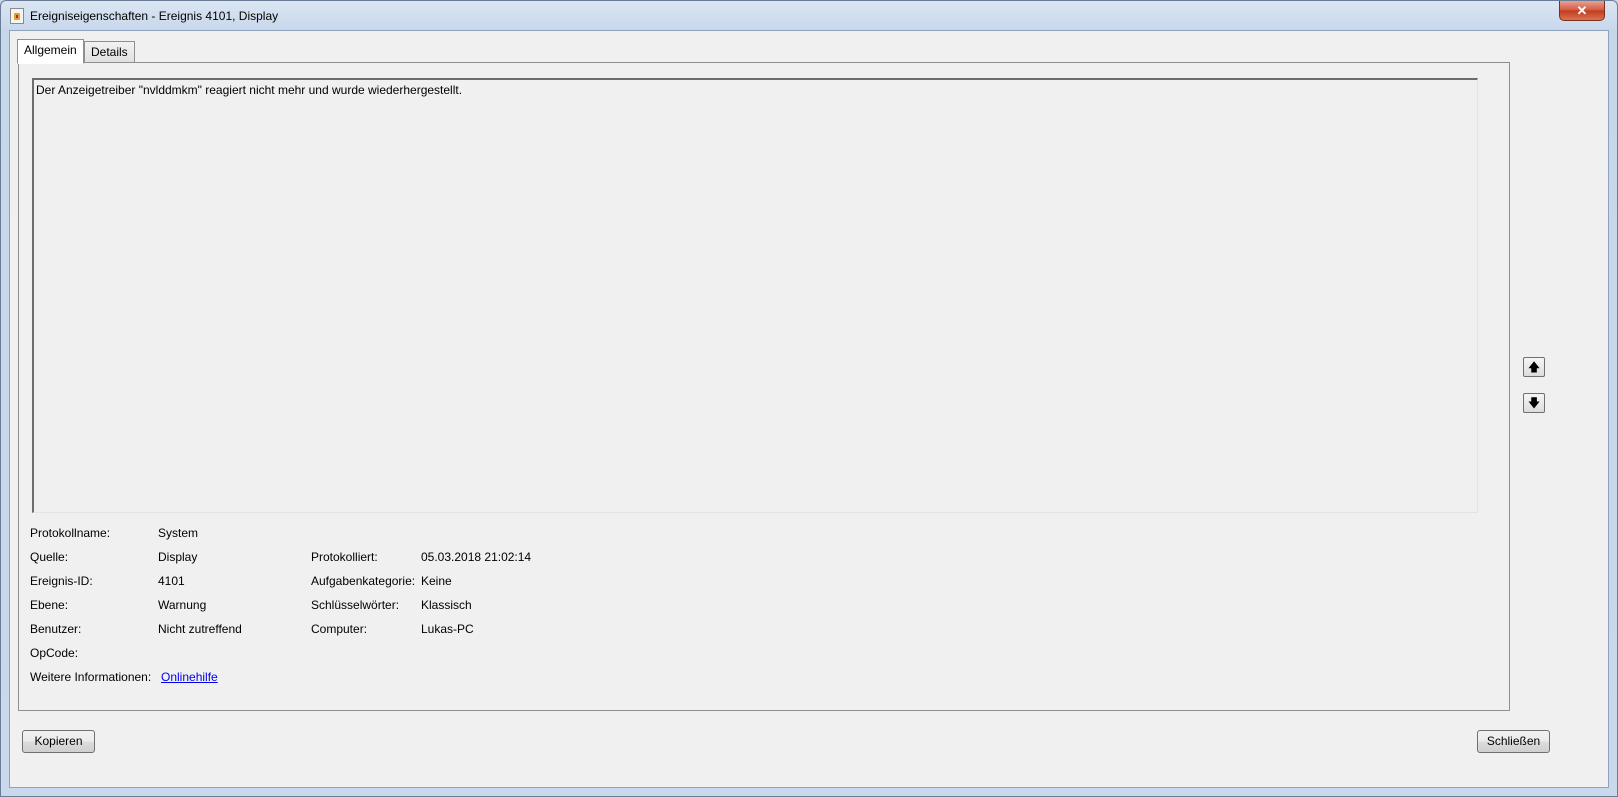  I want to click on source-label: Quelle:, so click(49, 557).